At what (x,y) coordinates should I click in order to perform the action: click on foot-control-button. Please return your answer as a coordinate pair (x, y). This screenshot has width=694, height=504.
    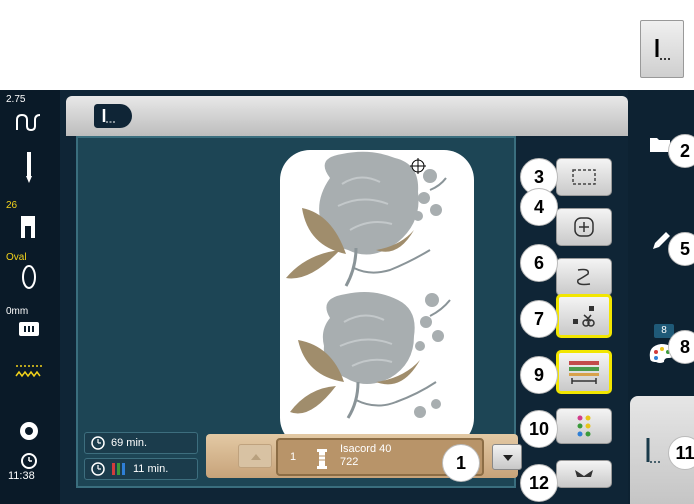
    Looking at the image, I should click on (584, 474).